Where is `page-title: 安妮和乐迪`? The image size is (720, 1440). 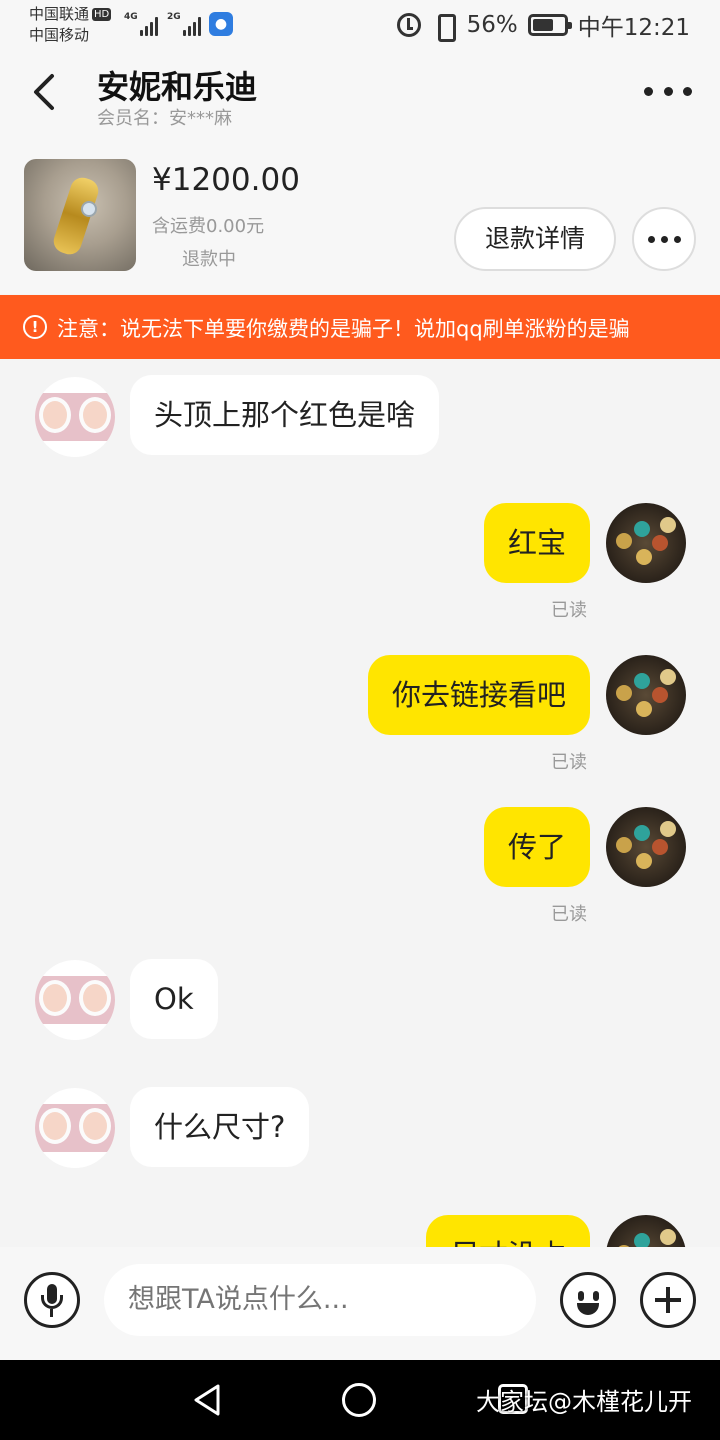
page-title: 安妮和乐迪 is located at coordinates (177, 87).